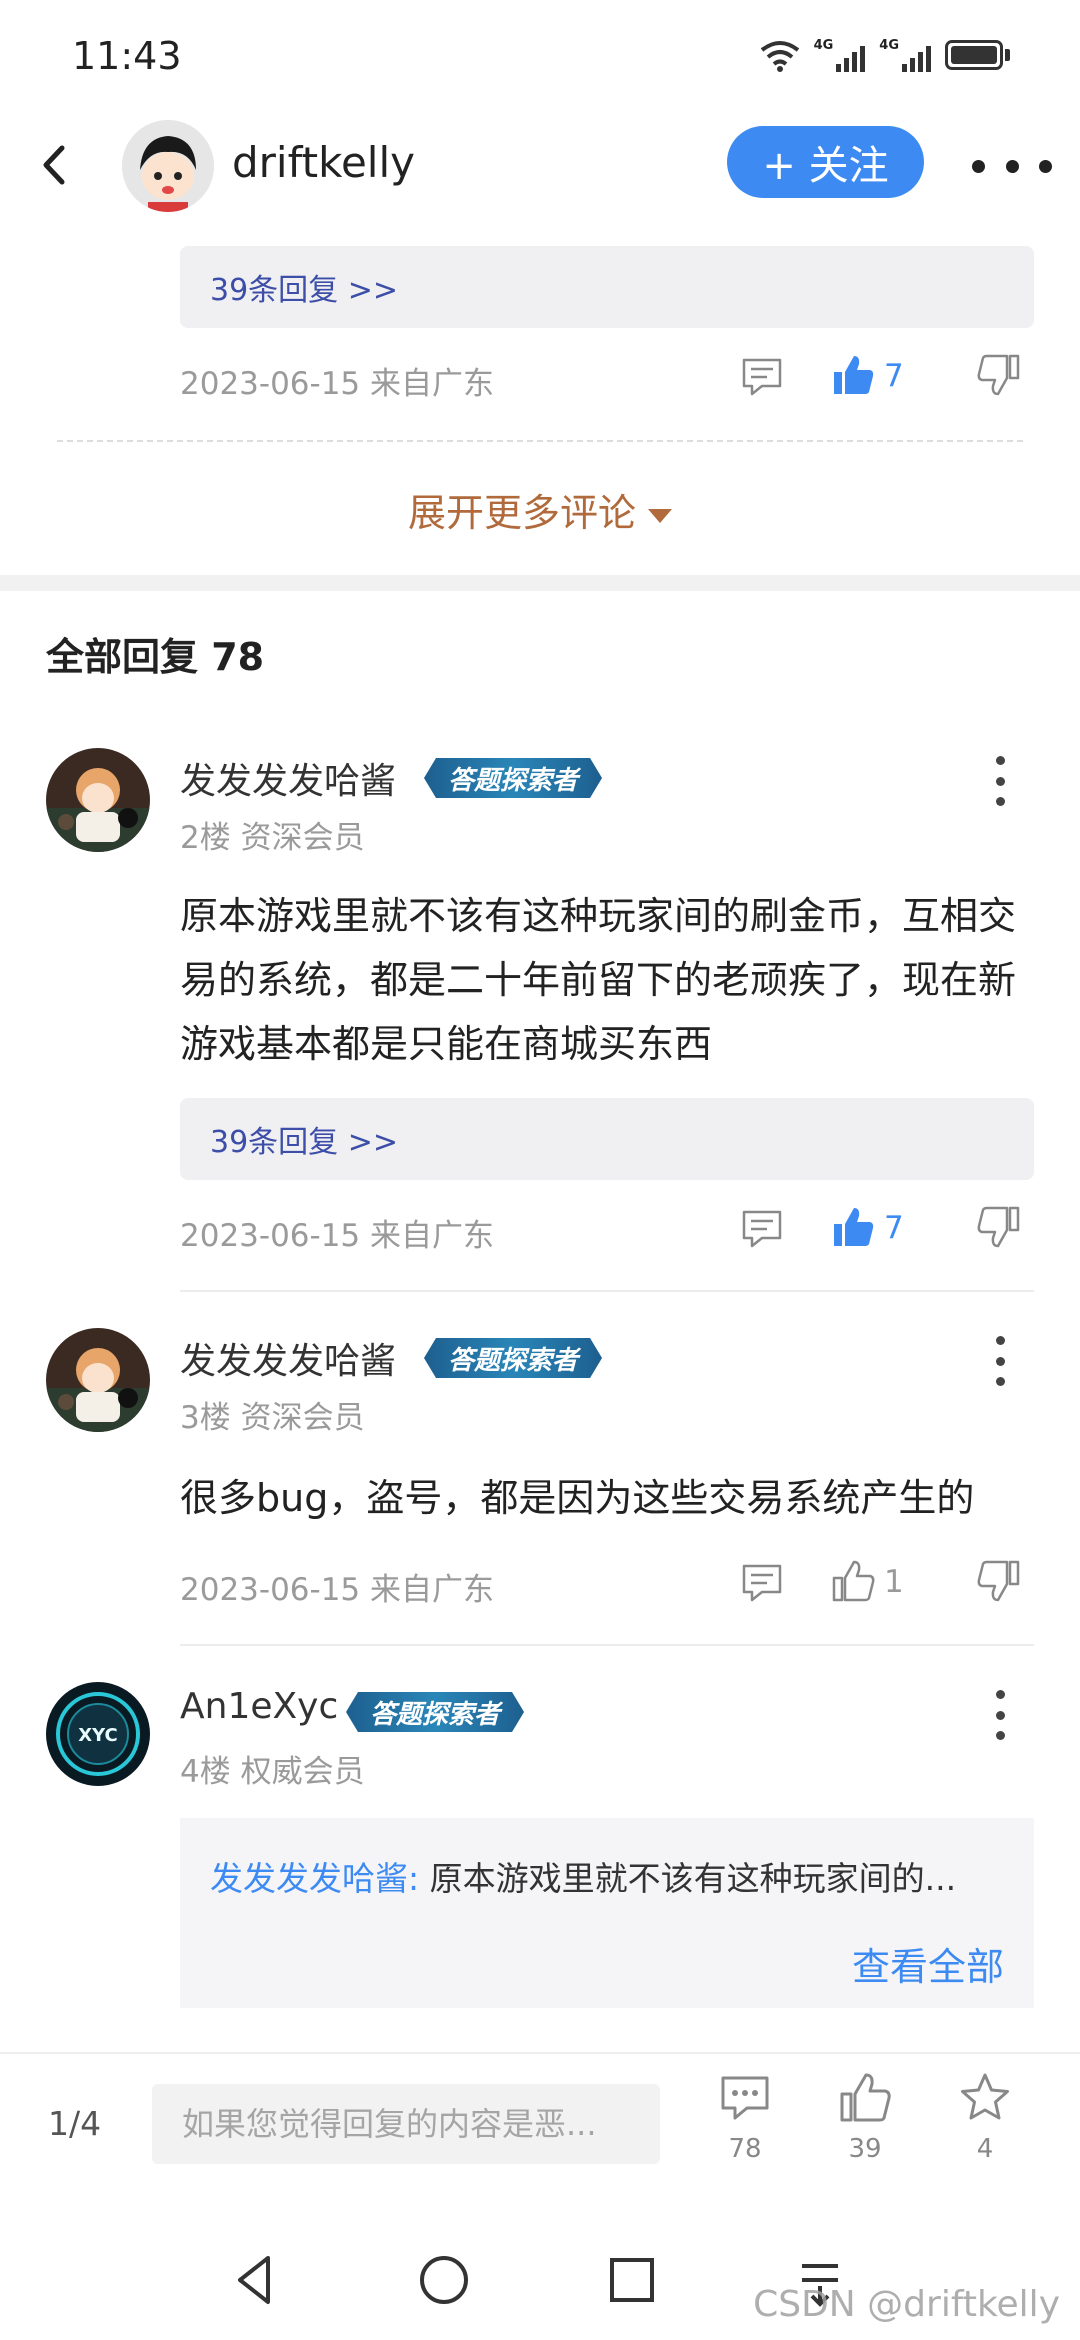 Image resolution: width=1080 pixels, height=2340 pixels. Describe the element at coordinates (521, 513) in the screenshot. I see `expand-more-label: 展开更多评论` at that location.